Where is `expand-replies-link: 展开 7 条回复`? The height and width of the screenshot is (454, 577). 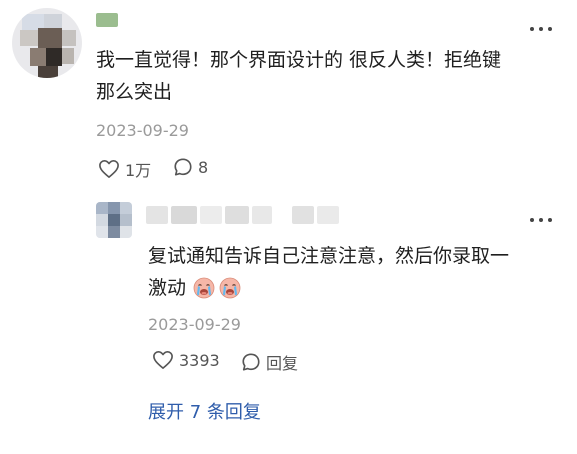
expand-replies-link: 展开 7 条回复 is located at coordinates (204, 411).